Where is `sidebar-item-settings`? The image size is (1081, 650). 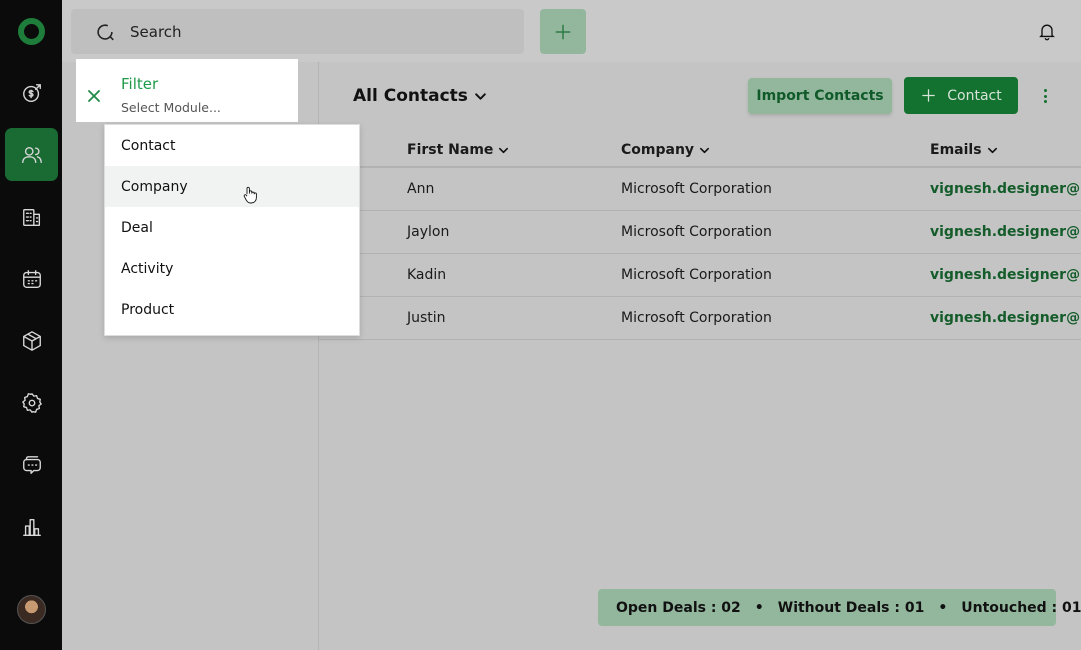
sidebar-item-settings is located at coordinates (31, 402).